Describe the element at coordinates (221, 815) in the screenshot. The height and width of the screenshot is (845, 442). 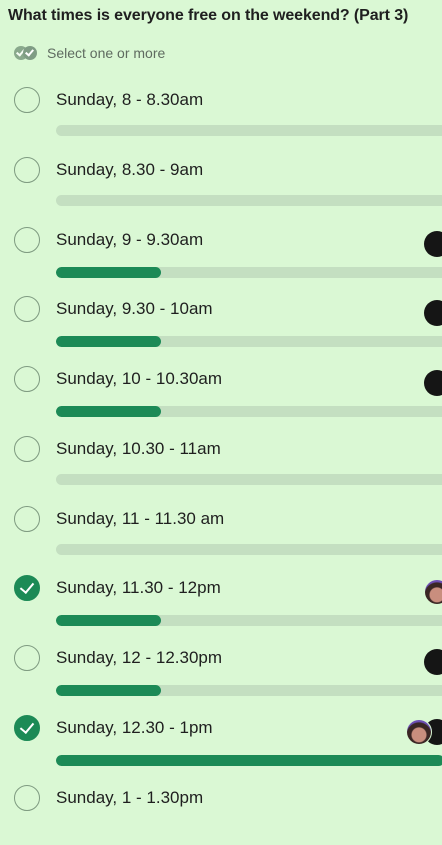
I see `poll-option: Sunday, 1 - 1.30pm` at that location.